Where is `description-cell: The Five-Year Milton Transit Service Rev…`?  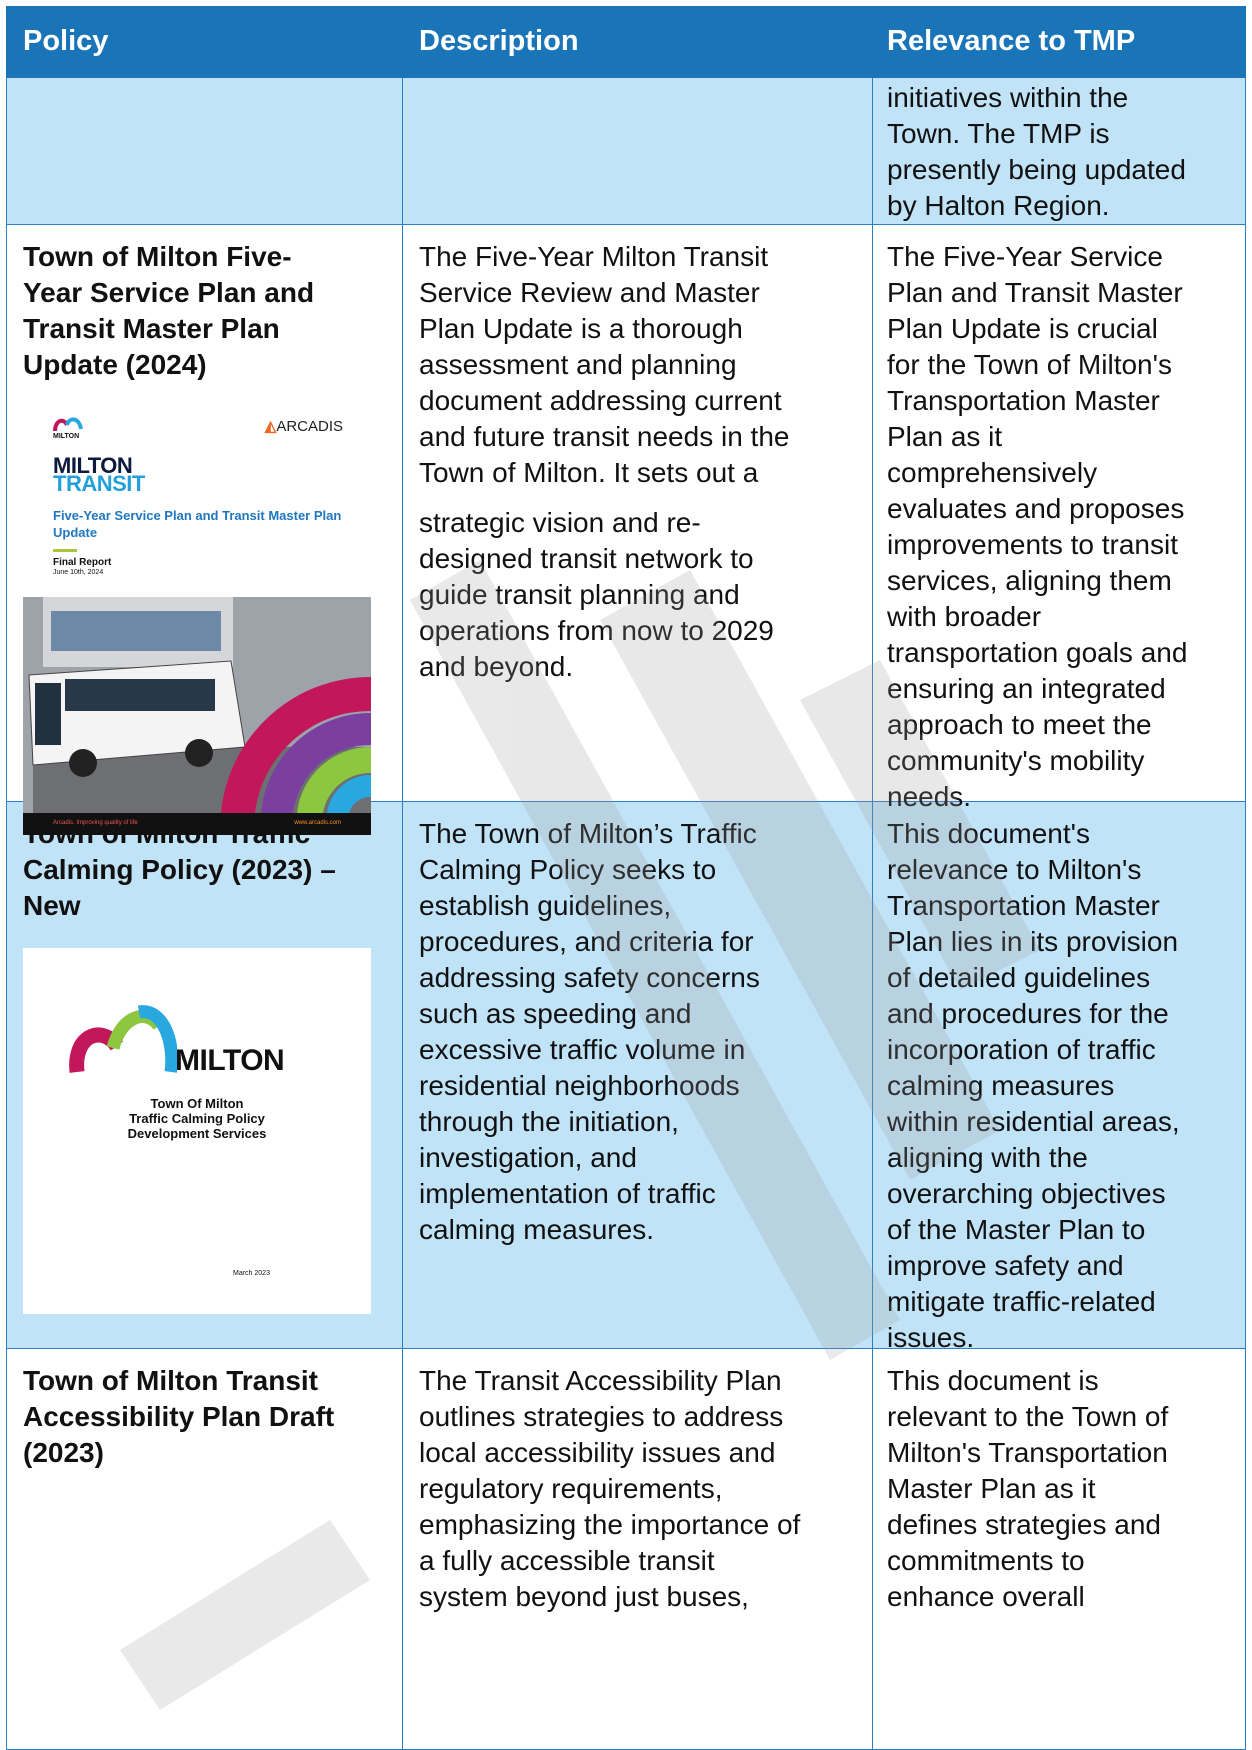 description-cell: The Five-Year Milton Transit Service Rev… is located at coordinates (638, 513).